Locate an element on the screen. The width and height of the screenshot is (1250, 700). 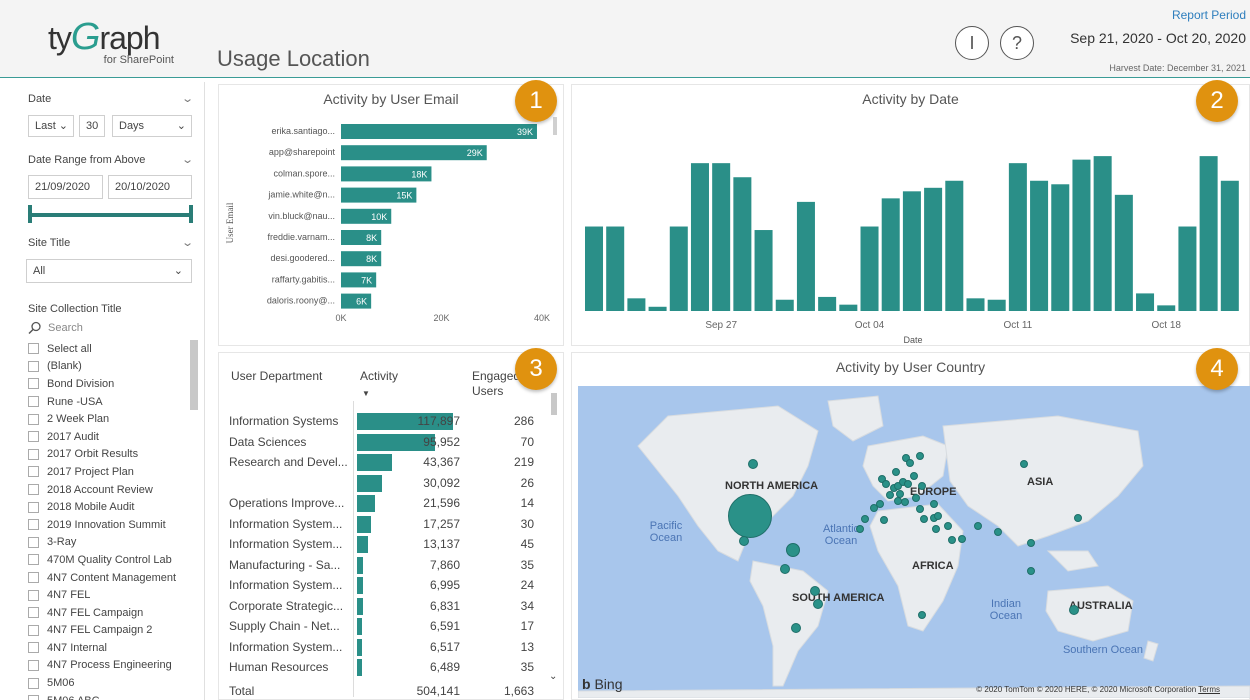
site-list-item: 5M06 is located at coordinates (113, 683).